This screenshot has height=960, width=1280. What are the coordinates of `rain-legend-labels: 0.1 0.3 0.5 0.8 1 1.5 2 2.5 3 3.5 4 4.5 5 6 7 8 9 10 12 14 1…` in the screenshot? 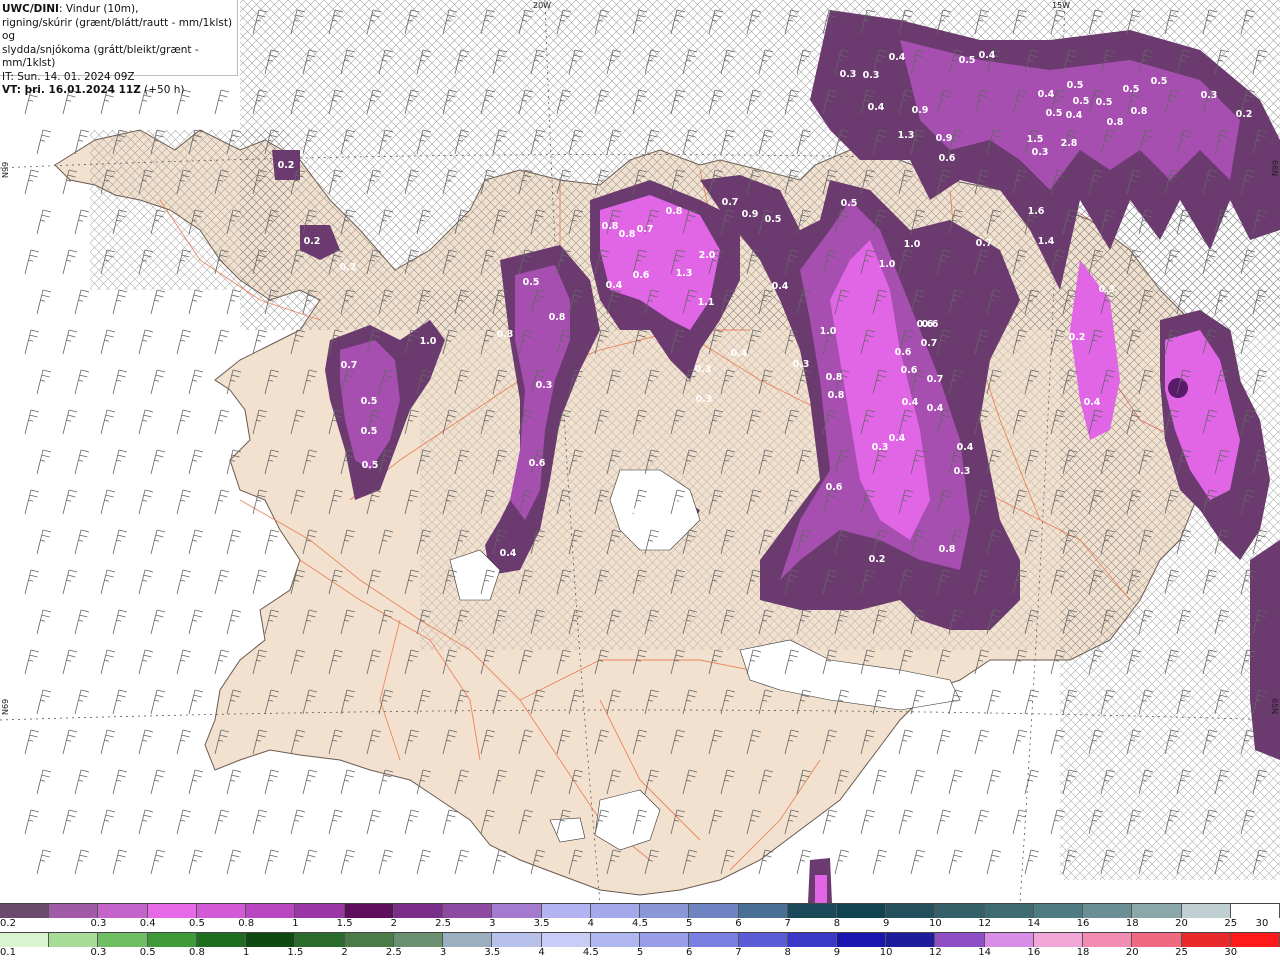 It's located at (640, 953).